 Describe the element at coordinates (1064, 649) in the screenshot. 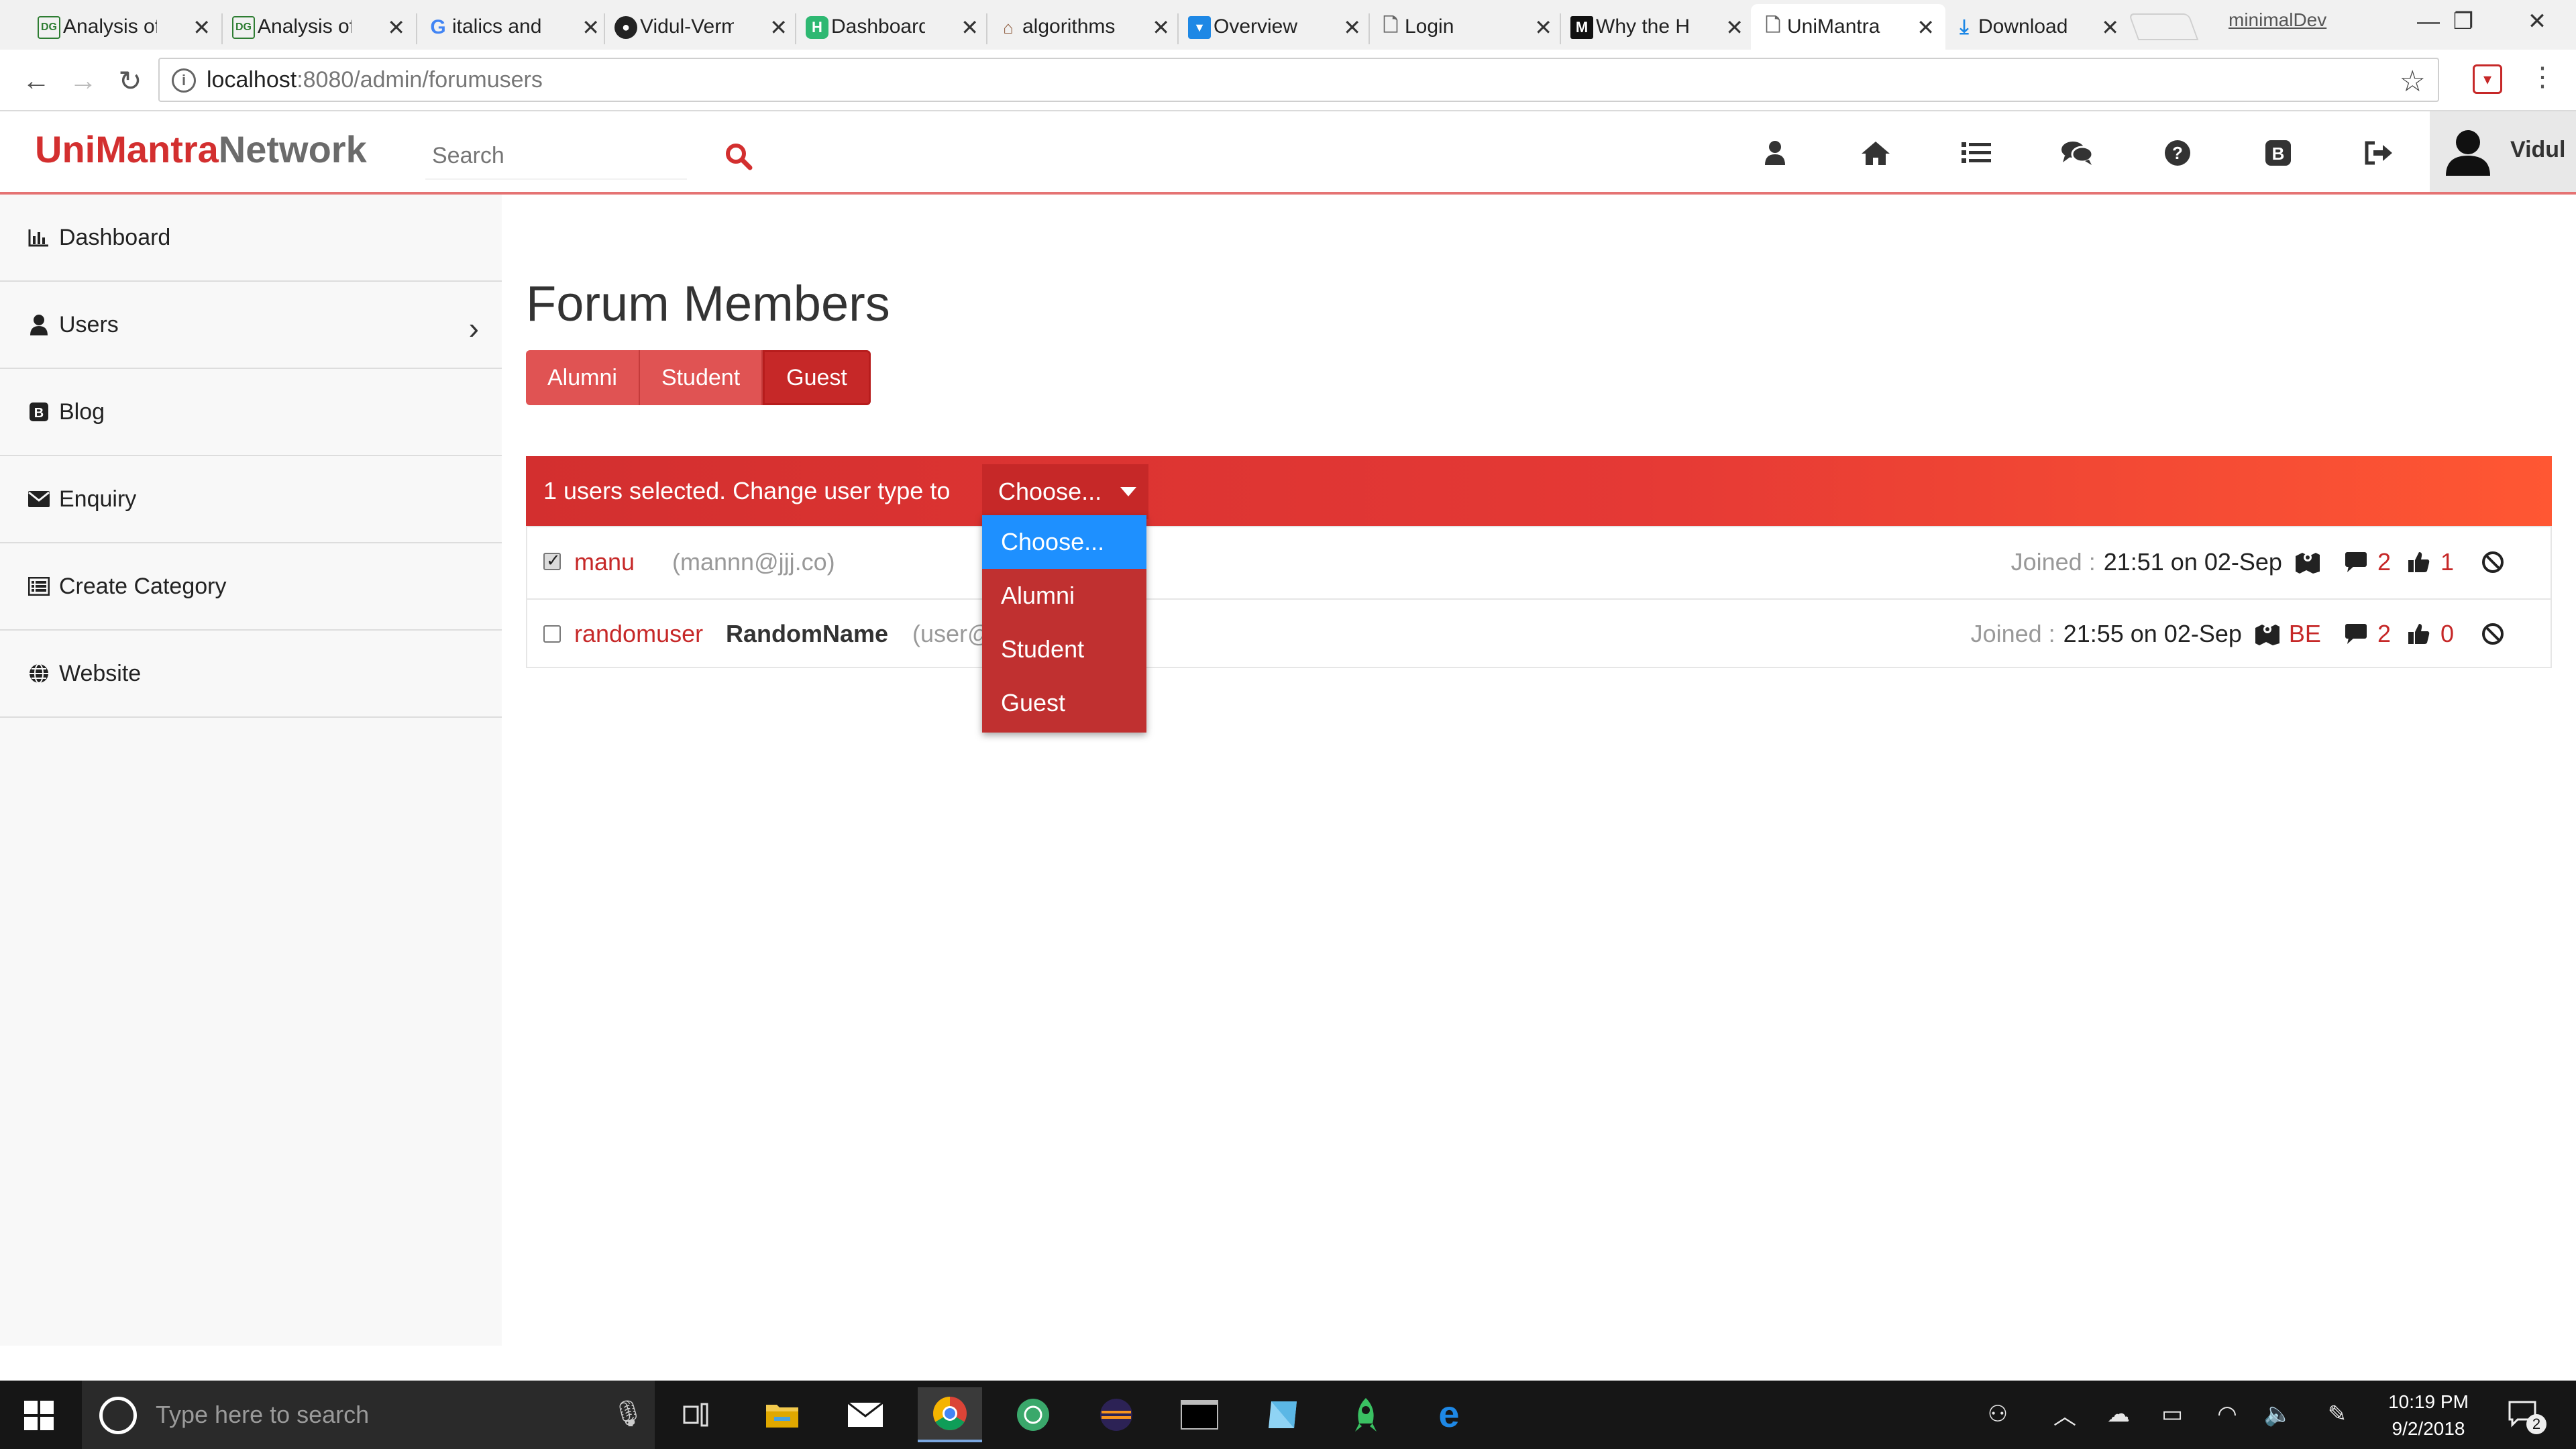

I see `dropdown-option-student: Student` at that location.